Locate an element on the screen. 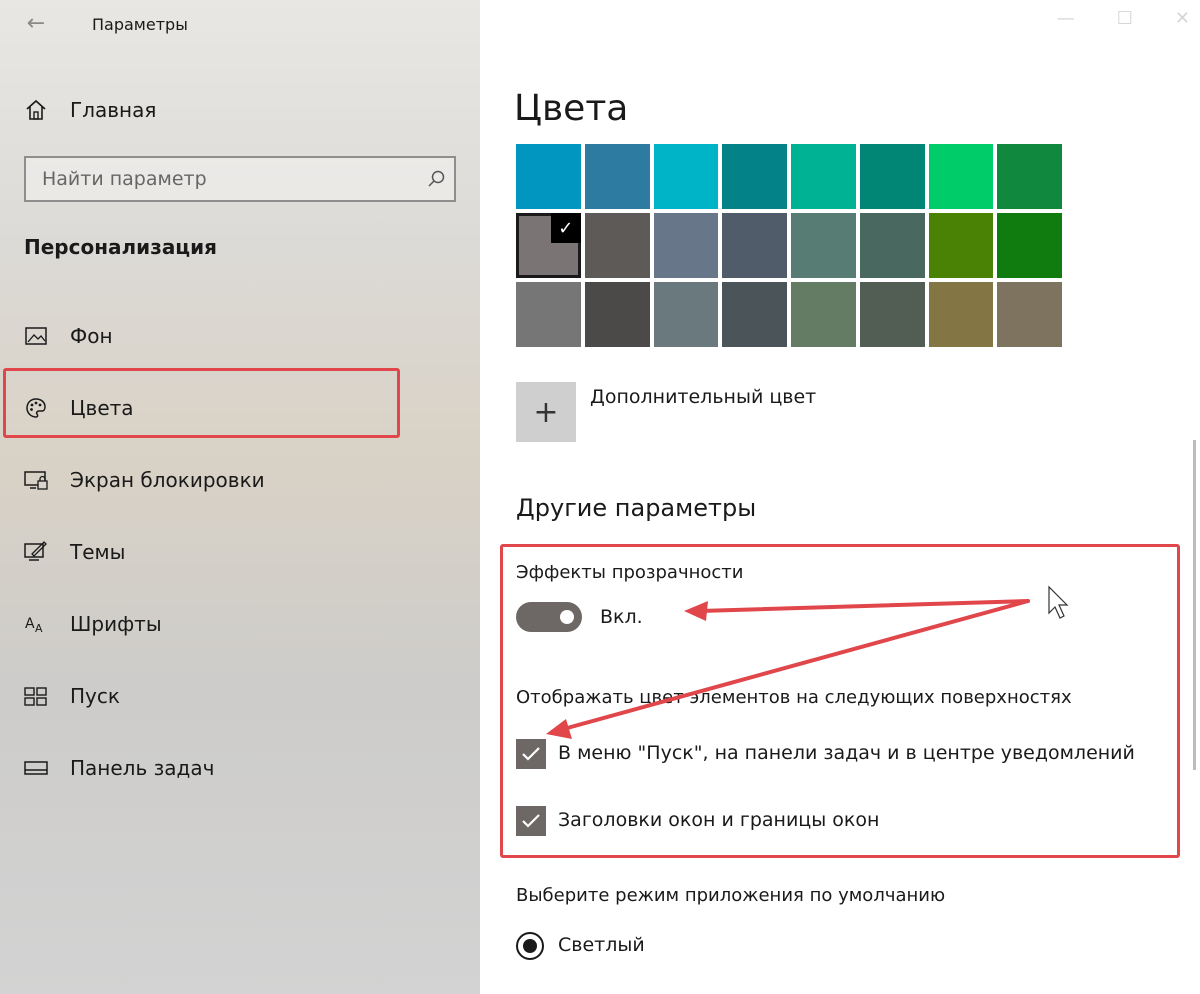 This screenshot has height=994, width=1200. other-params-heading: Другие параметры is located at coordinates (636, 508).